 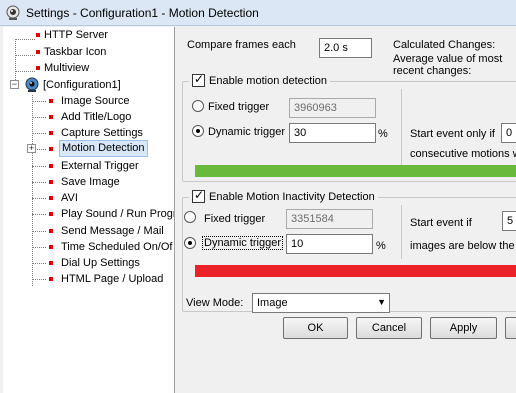 I want to click on tree-item-html-page-upload: HTML Page / Upload, so click(x=88, y=279).